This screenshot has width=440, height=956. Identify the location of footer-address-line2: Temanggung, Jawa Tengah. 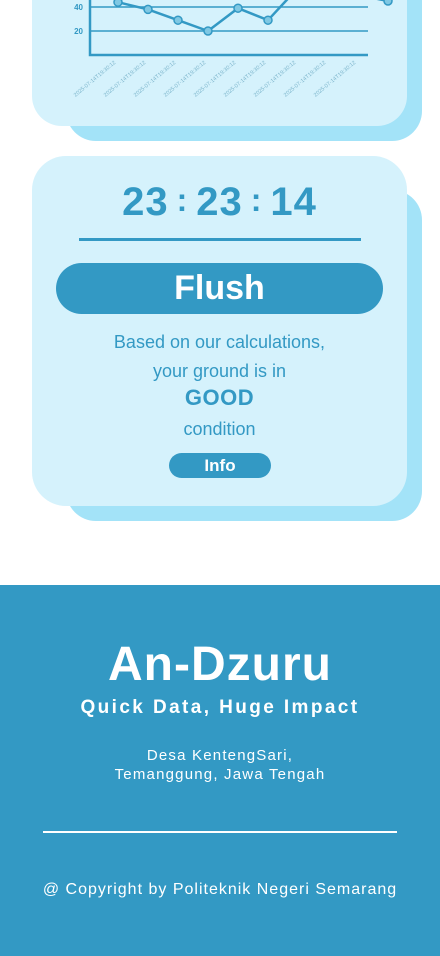
(220, 774).